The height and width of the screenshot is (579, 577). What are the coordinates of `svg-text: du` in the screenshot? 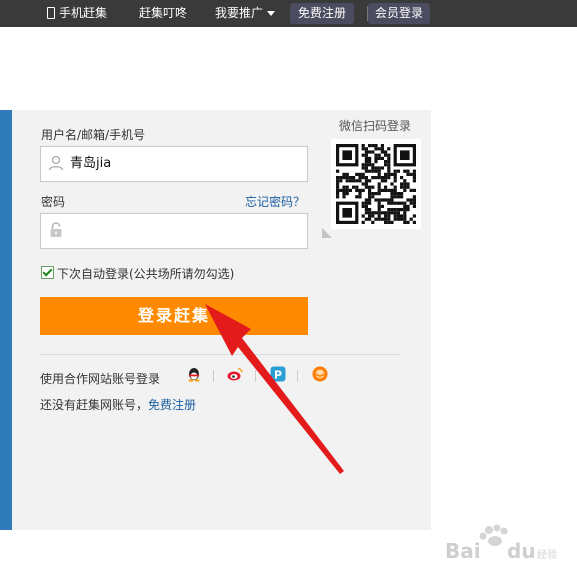 It's located at (521, 550).